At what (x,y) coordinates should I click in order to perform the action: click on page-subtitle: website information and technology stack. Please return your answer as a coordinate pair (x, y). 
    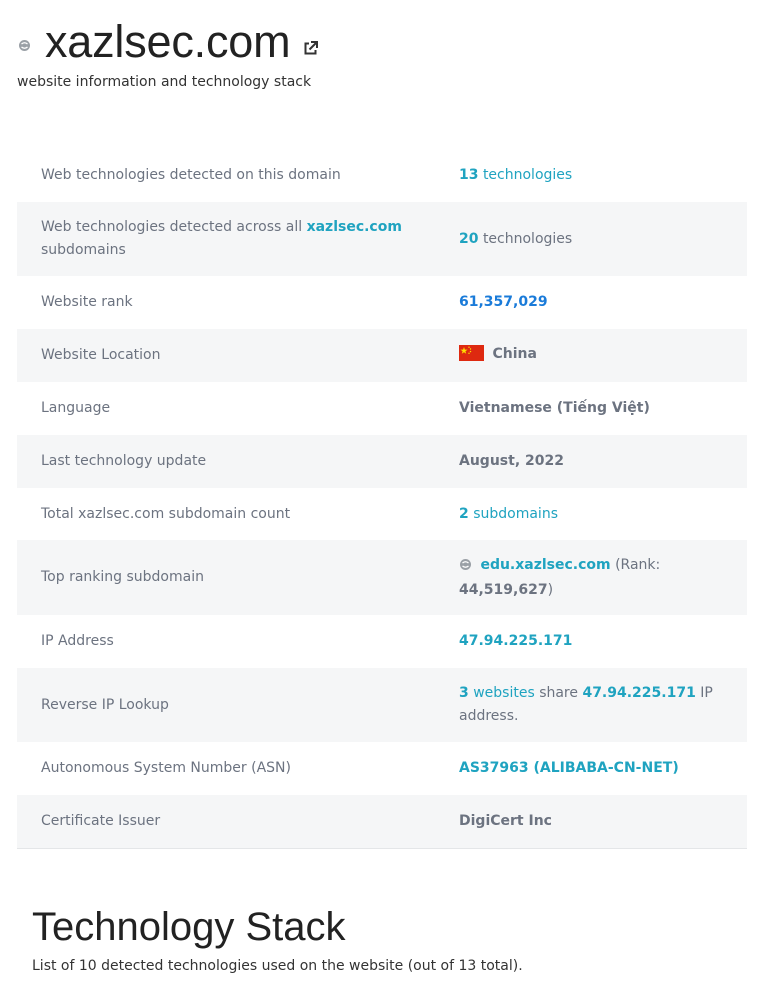
    Looking at the image, I should click on (164, 82).